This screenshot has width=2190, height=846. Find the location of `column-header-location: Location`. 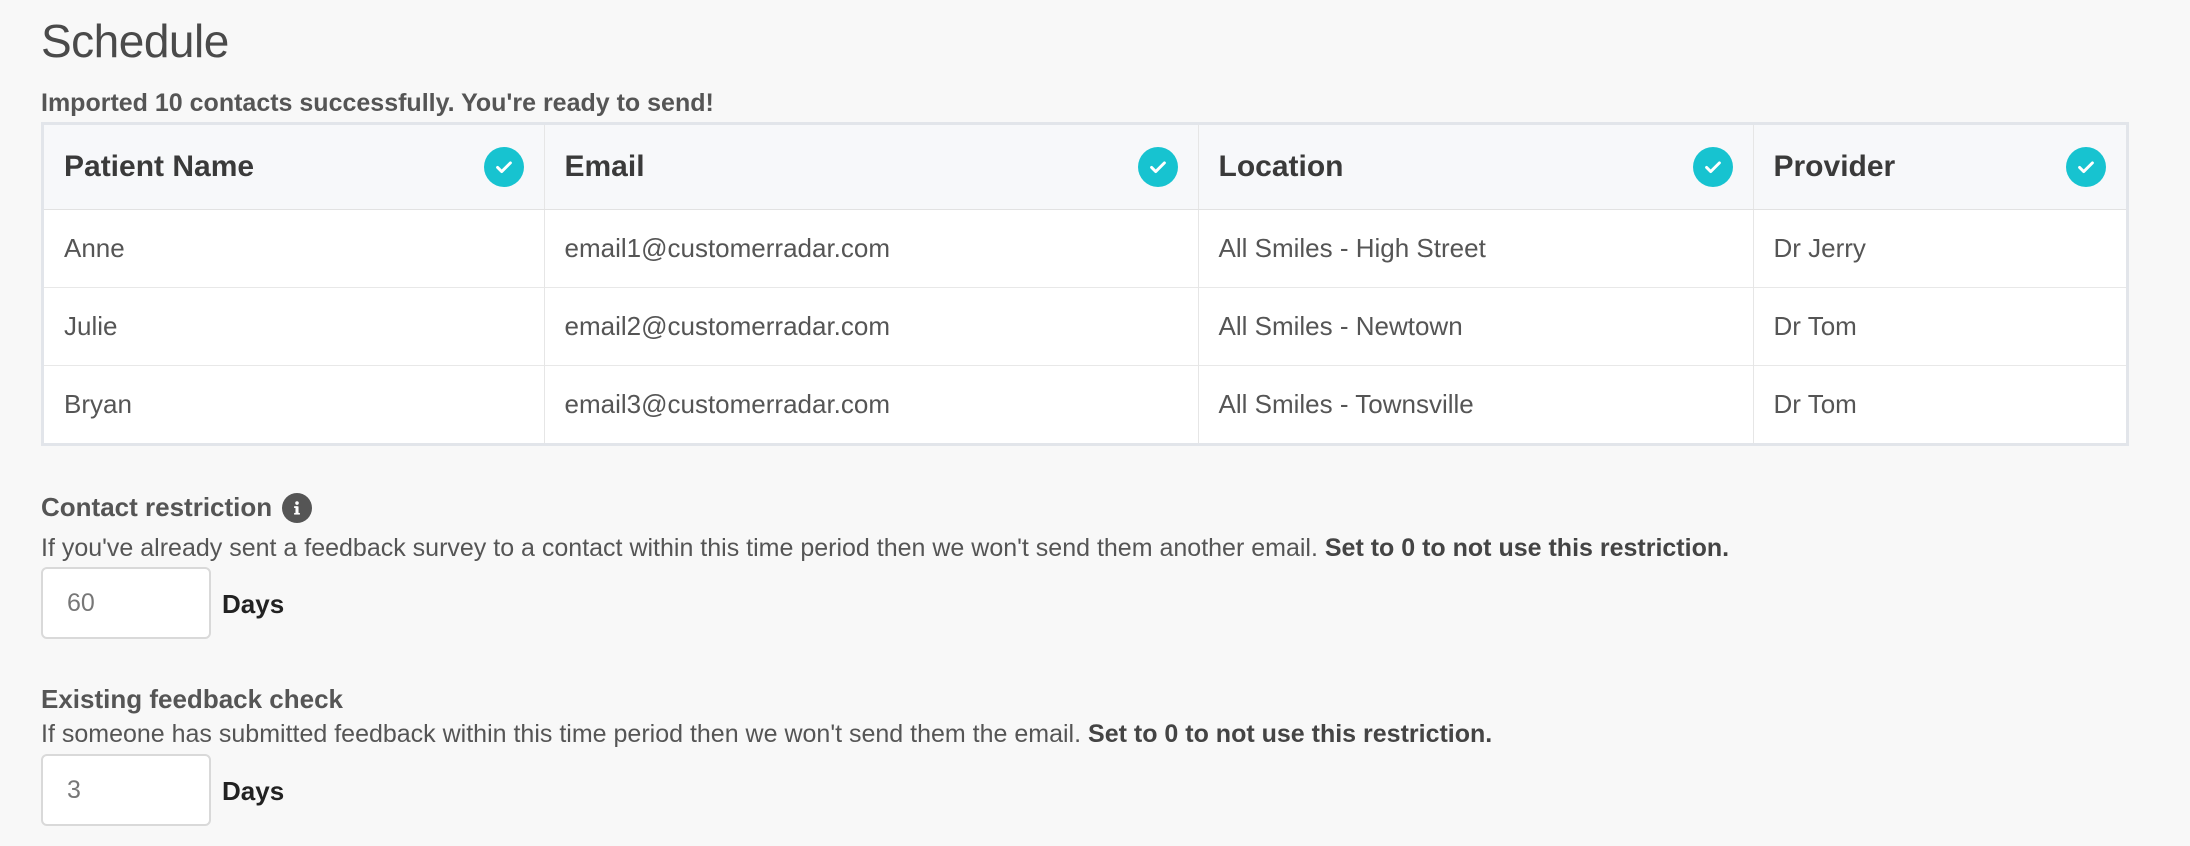

column-header-location: Location is located at coordinates (1476, 167).